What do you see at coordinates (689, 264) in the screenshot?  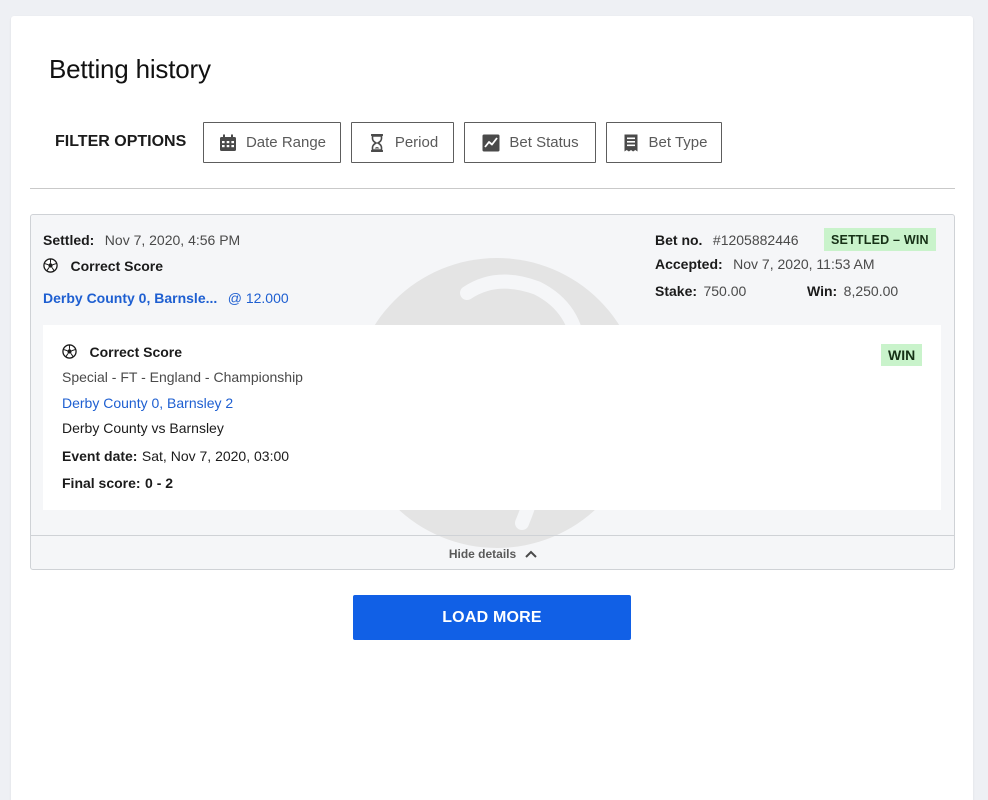 I see `accepted-label: Accepted:` at bounding box center [689, 264].